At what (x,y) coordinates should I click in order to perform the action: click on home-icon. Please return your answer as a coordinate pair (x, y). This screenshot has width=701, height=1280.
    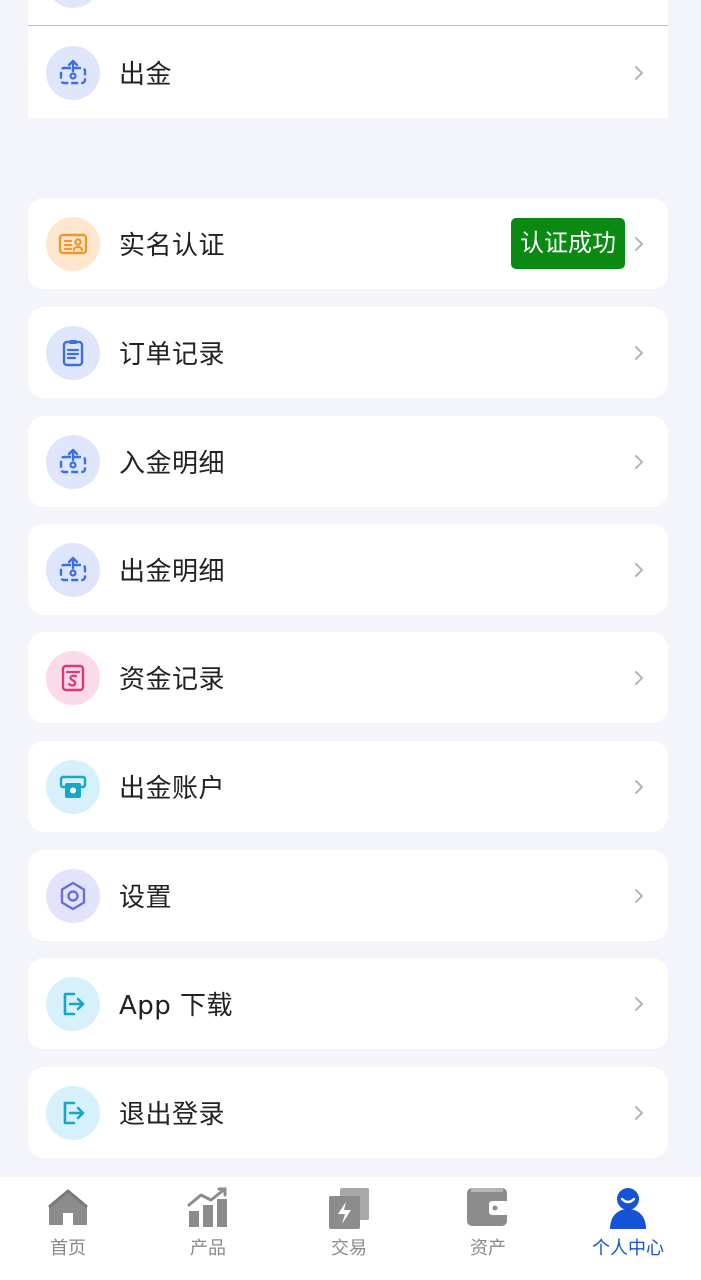
    Looking at the image, I should click on (68, 1208).